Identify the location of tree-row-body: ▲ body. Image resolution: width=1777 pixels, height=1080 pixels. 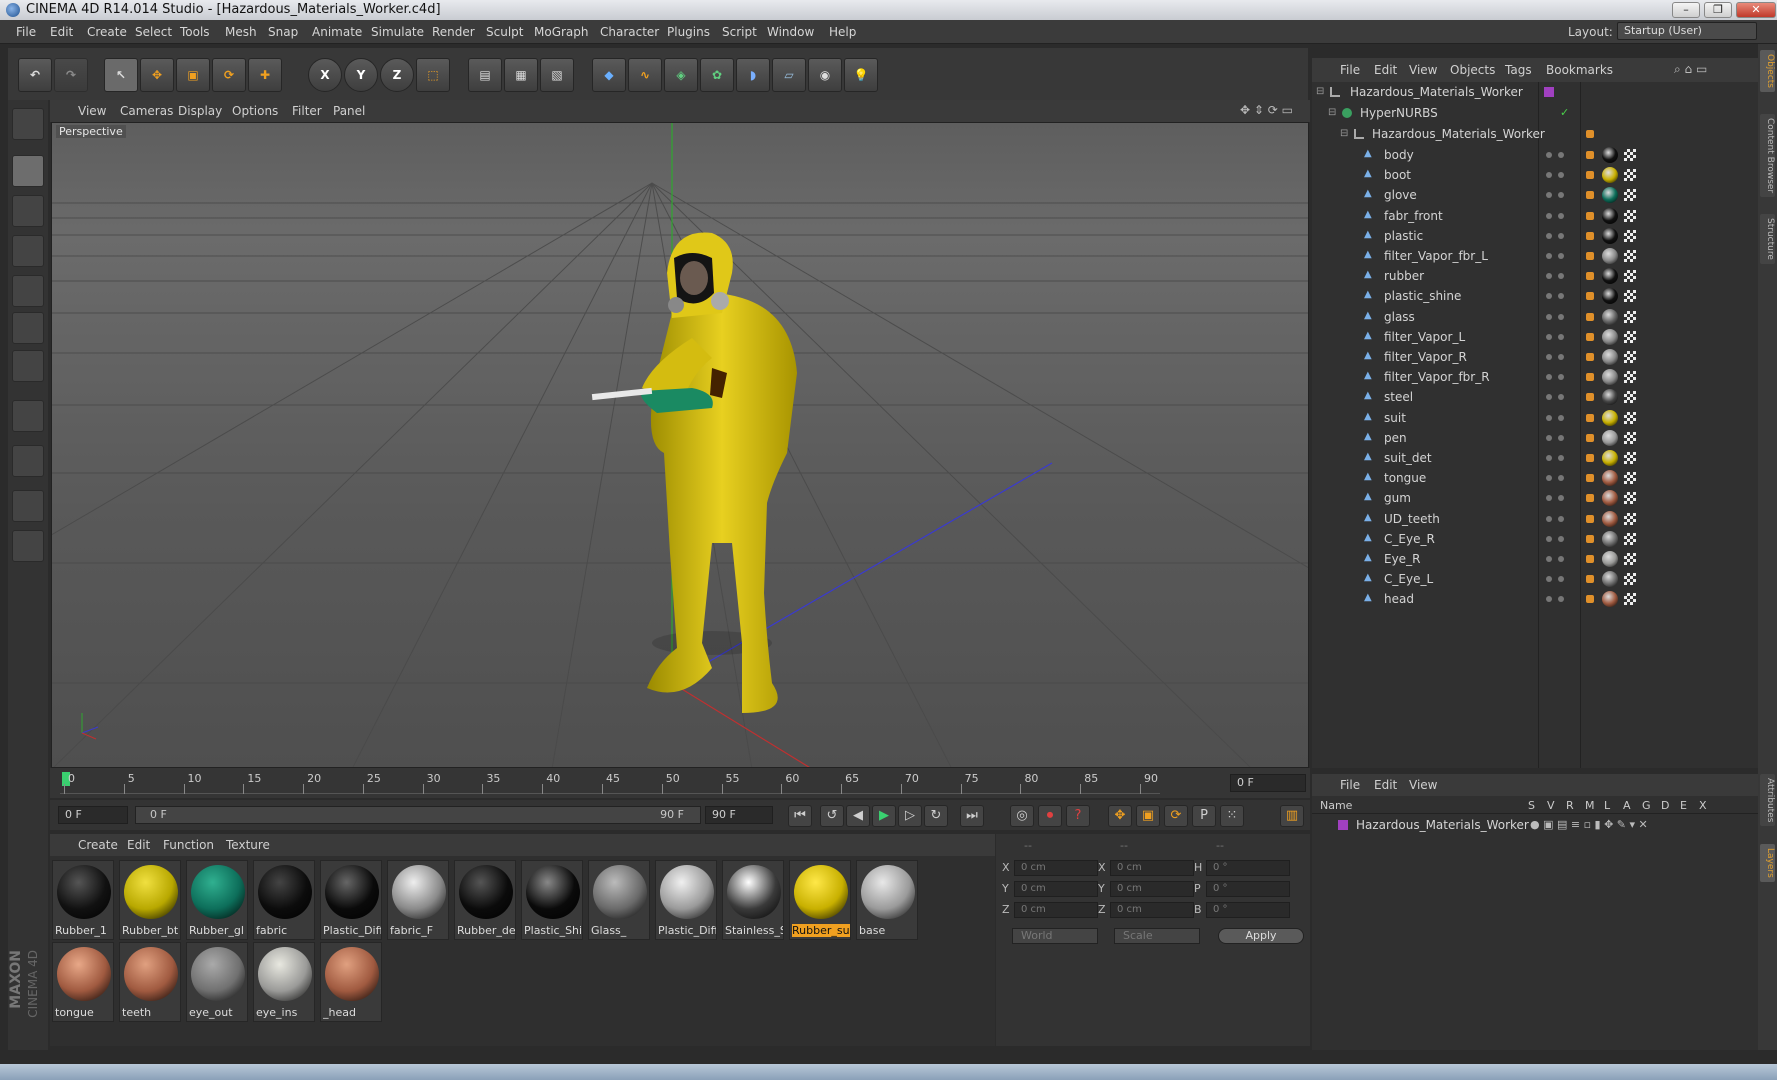
(1535, 155).